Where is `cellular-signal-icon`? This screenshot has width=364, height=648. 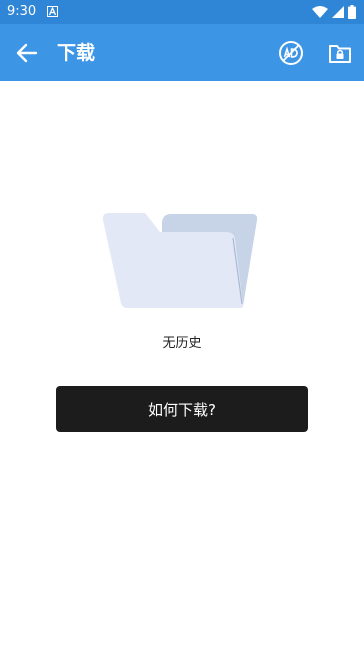
cellular-signal-icon is located at coordinates (338, 11).